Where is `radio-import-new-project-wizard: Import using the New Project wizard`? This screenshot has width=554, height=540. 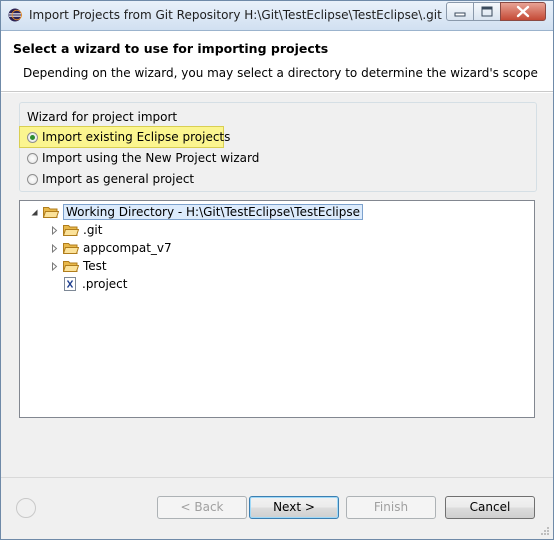
radio-import-new-project-wizard: Import using the New Project wizard is located at coordinates (143, 158).